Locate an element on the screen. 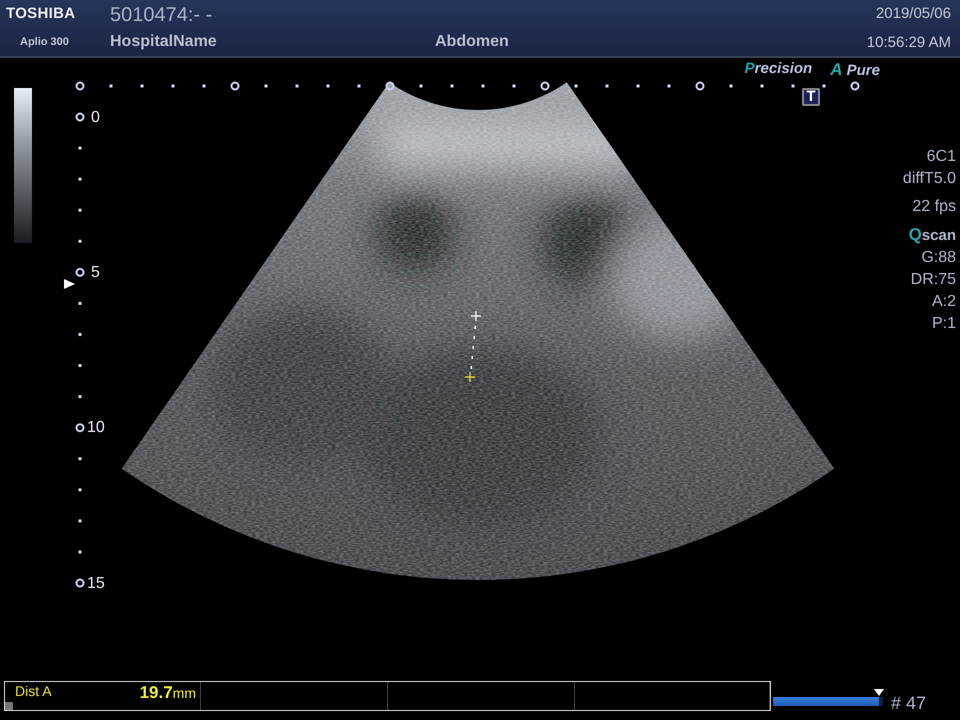 The width and height of the screenshot is (960, 720). scan-parameter: 6C1 is located at coordinates (941, 157).